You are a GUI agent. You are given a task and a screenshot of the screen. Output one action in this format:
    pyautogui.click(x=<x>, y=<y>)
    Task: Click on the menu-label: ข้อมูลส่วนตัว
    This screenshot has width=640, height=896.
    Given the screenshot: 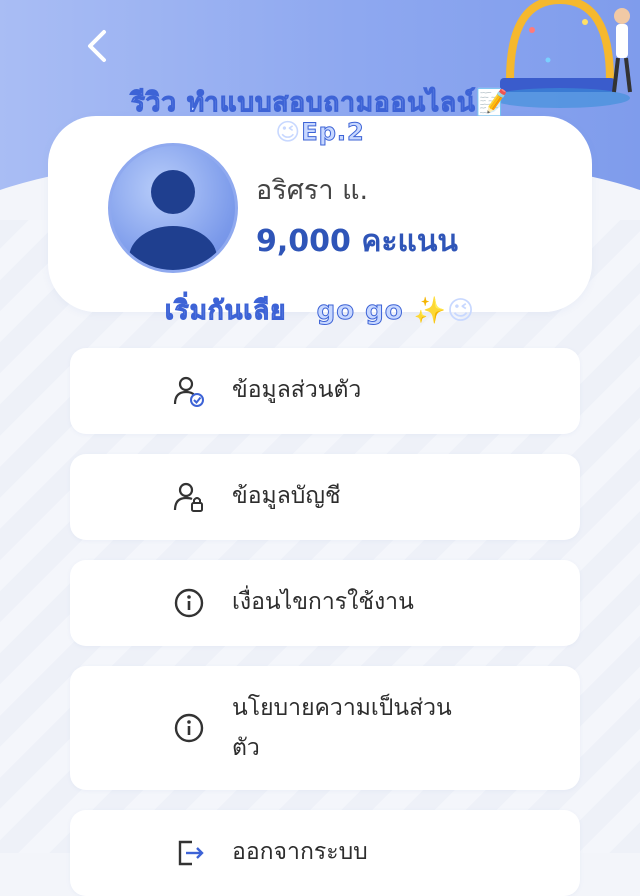 What is the action you would take?
    pyautogui.click(x=297, y=390)
    